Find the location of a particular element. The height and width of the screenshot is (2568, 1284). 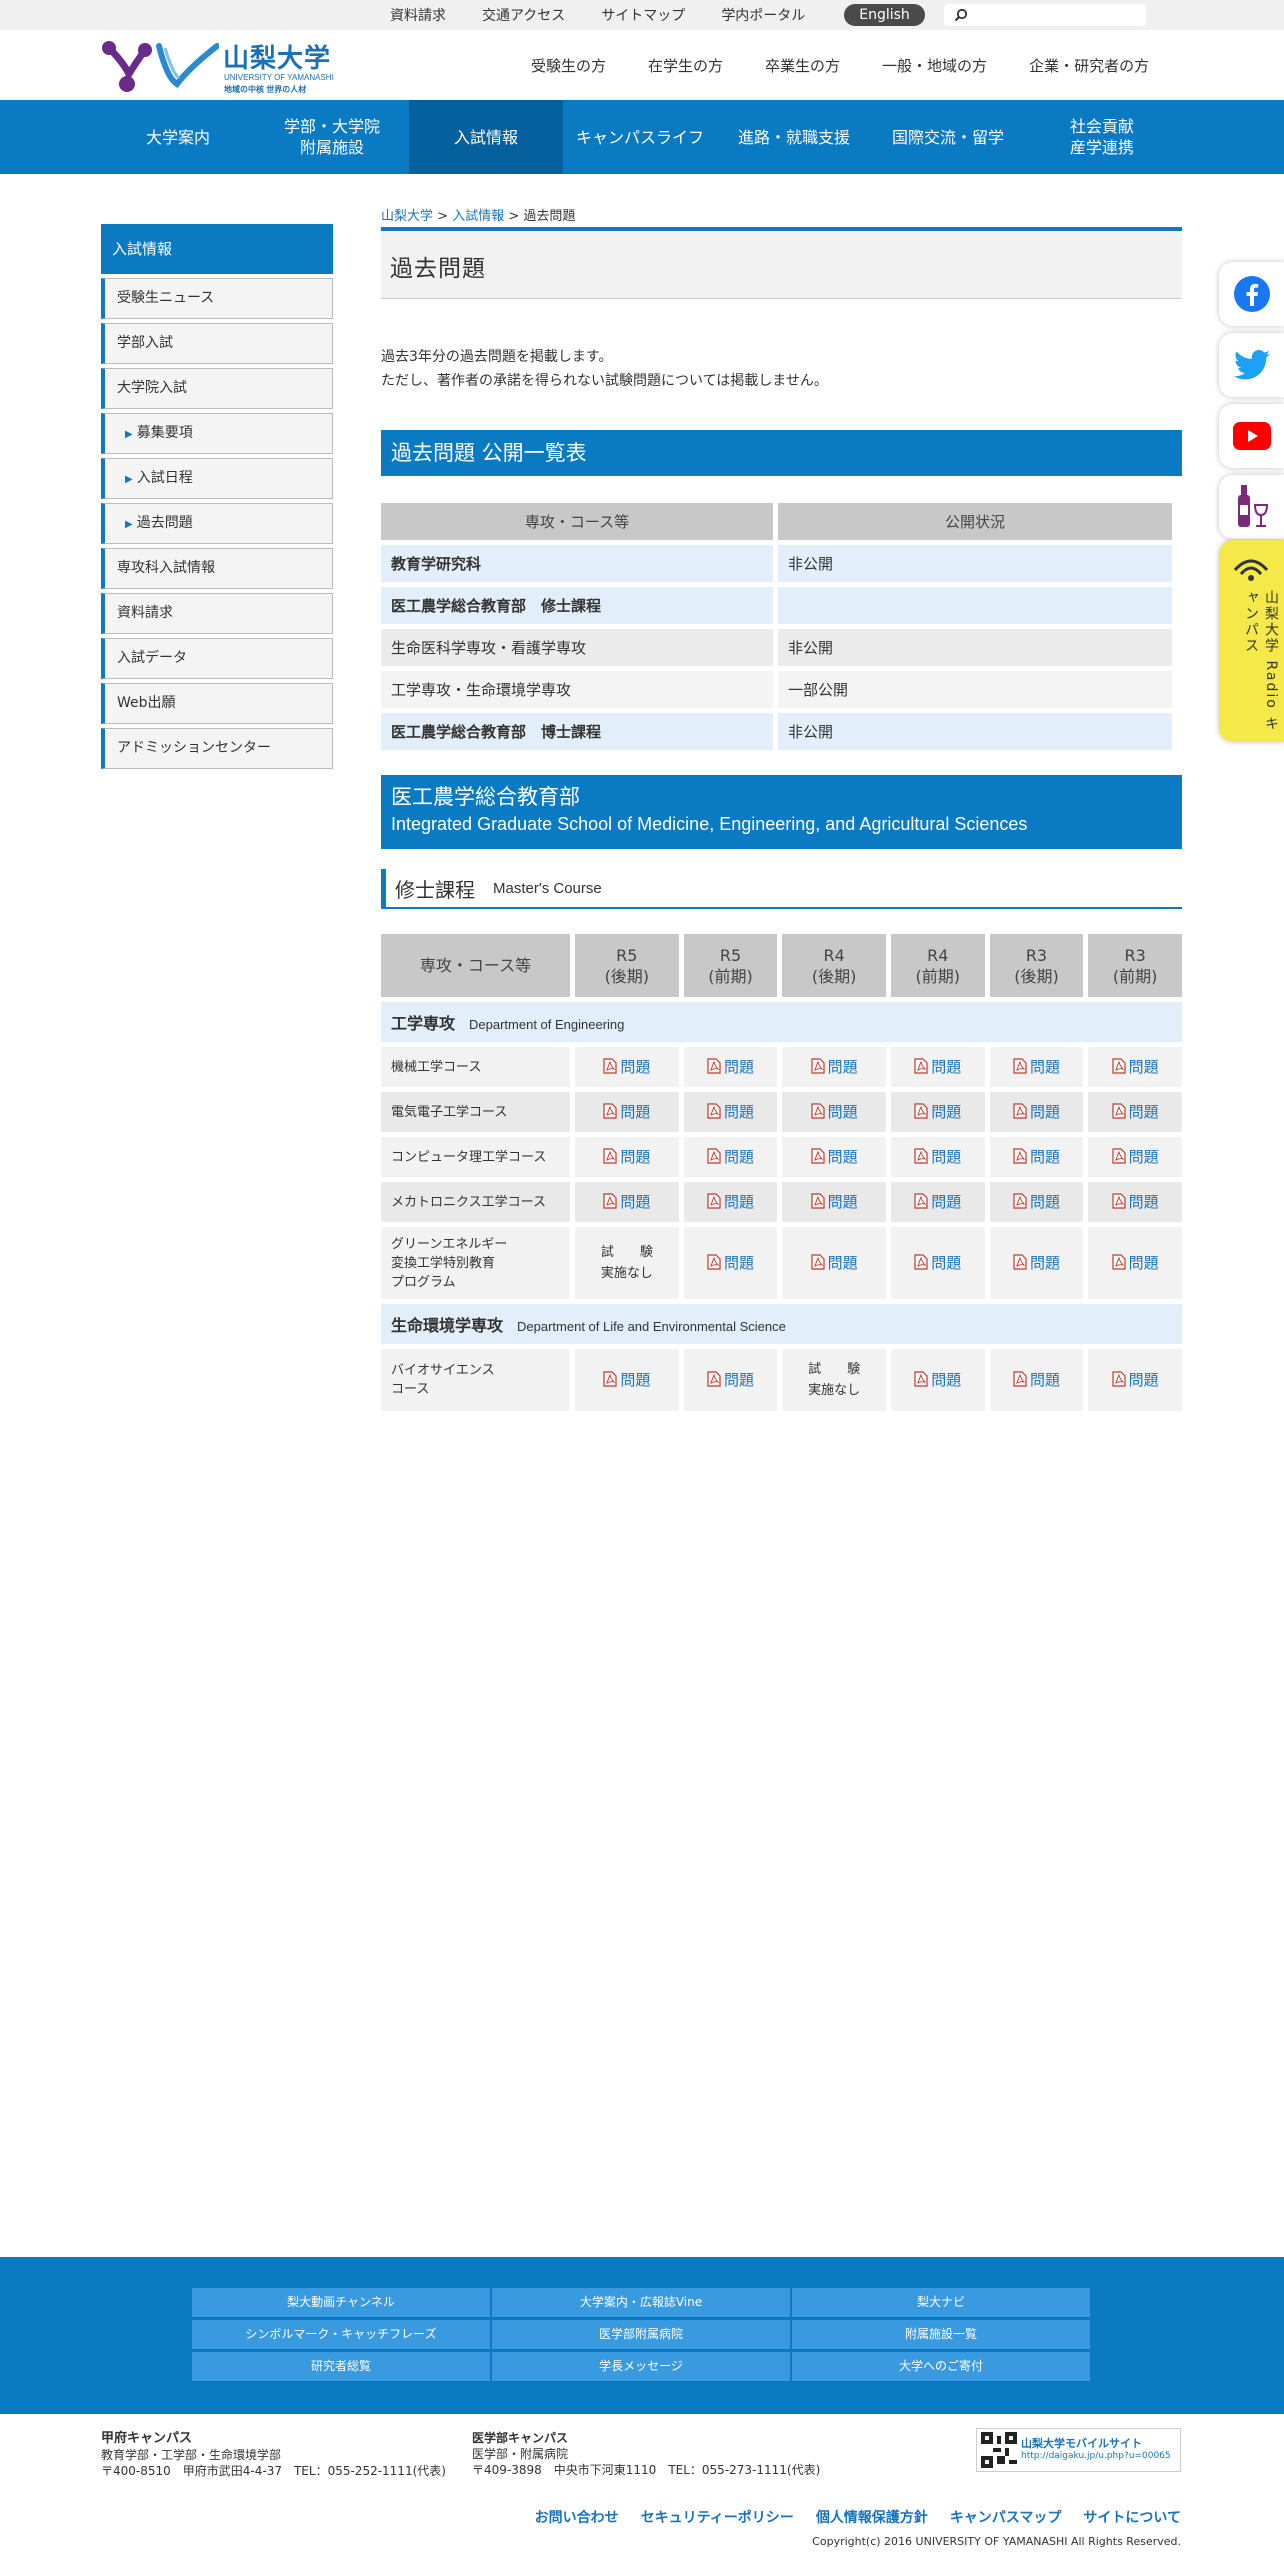

sidebar-item-specialty: 専攻科入試情報 is located at coordinates (217, 568).